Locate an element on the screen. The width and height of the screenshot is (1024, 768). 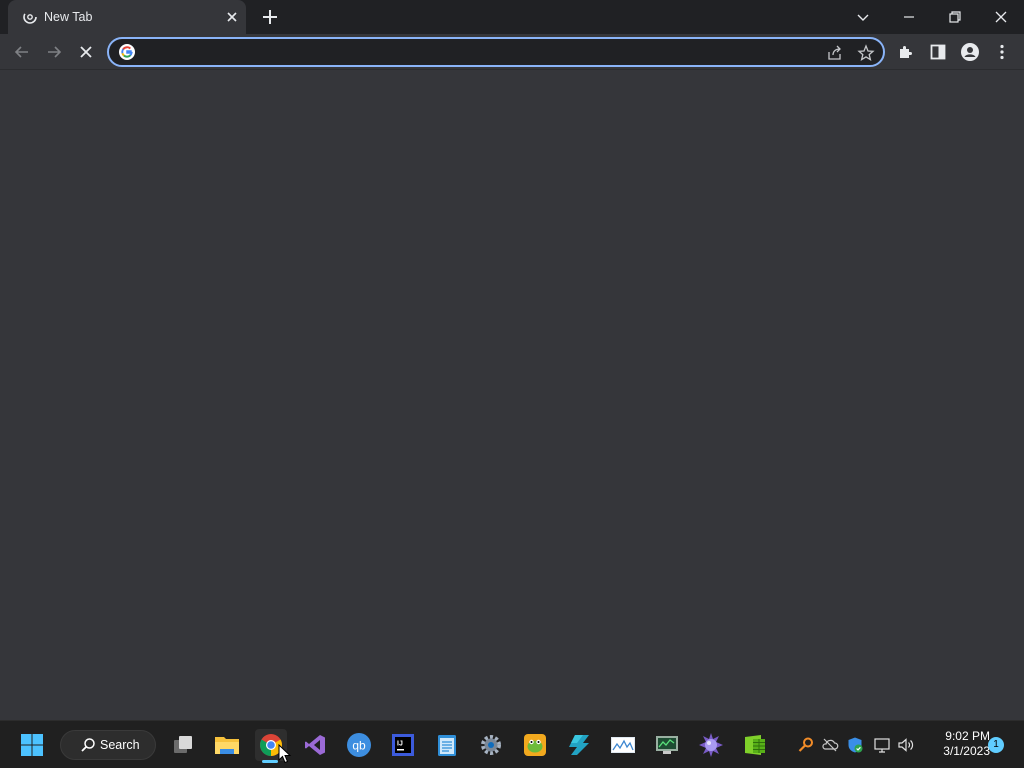
visual-studio-icon is located at coordinates (315, 745).